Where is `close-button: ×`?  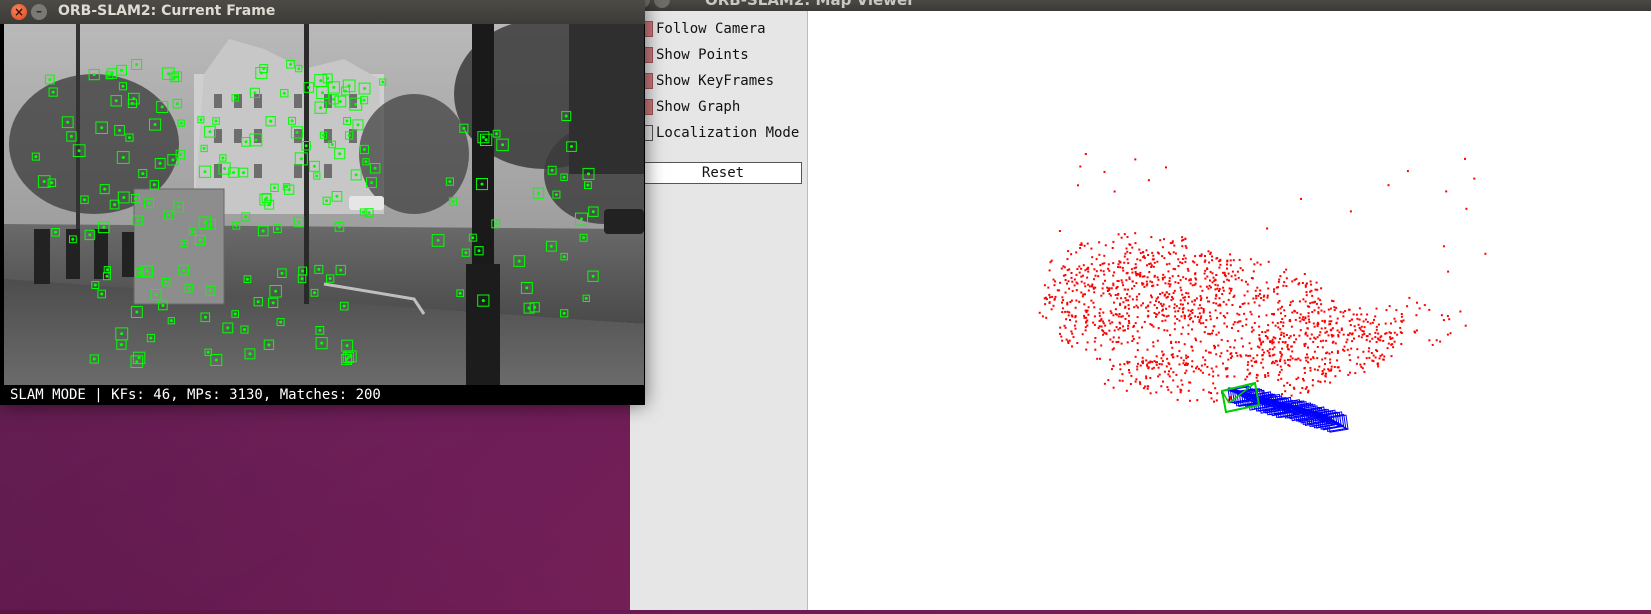 close-button: × is located at coordinates (19, 12).